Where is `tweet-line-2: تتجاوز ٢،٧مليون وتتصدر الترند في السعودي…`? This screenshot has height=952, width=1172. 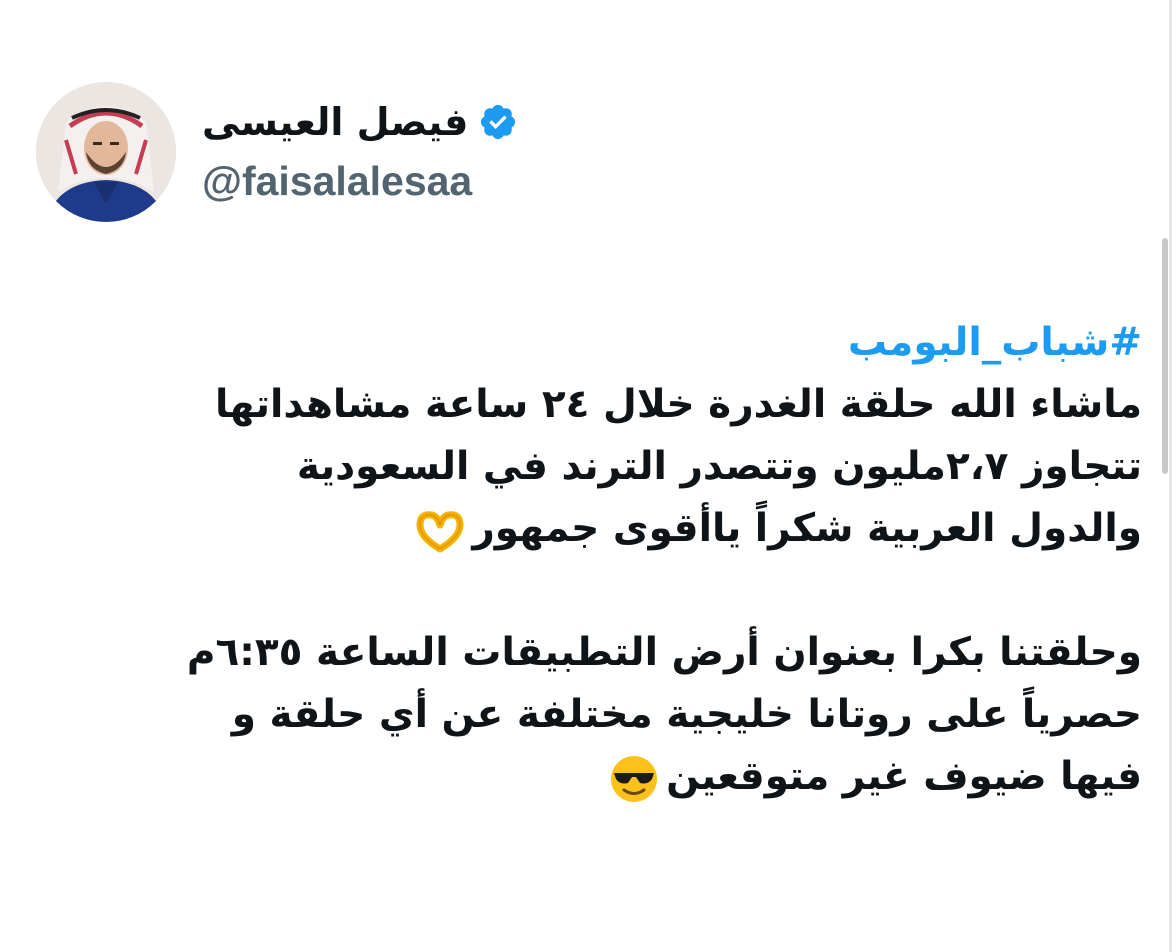 tweet-line-2: تتجاوز ٢،٧مليون وتتصدر الترند في السعودي… is located at coordinates (719, 466).